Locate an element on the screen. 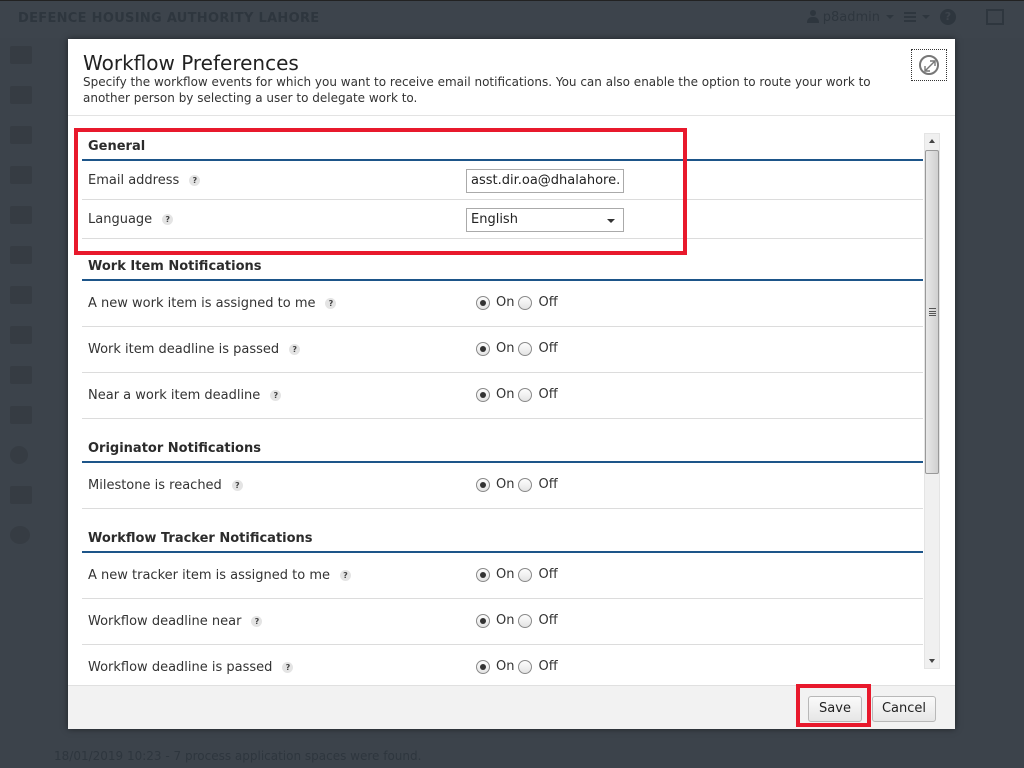 Image resolution: width=1024 pixels, height=768 pixels. user-name: p8admin is located at coordinates (851, 17).